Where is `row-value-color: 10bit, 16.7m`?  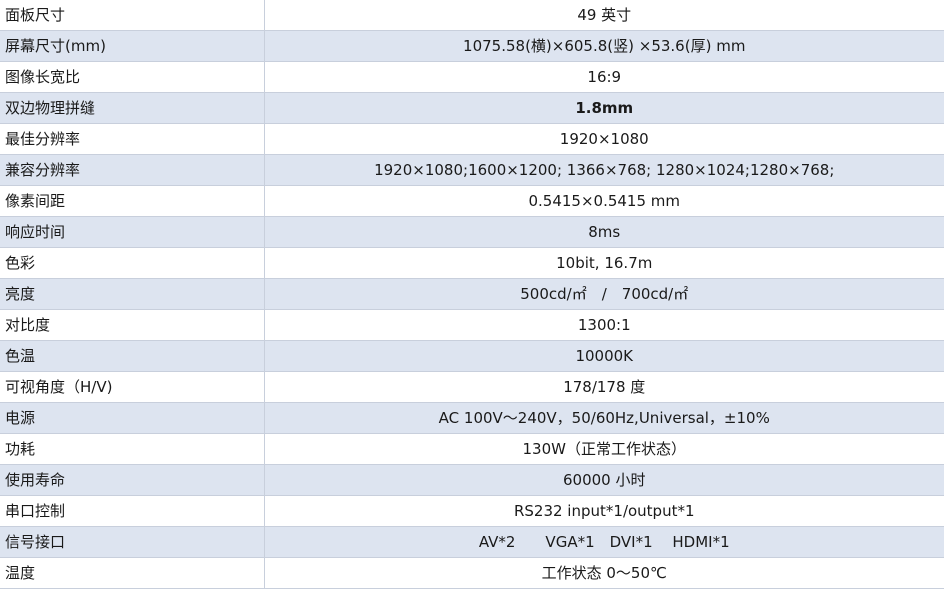
row-value-color: 10bit, 16.7m is located at coordinates (604, 263).